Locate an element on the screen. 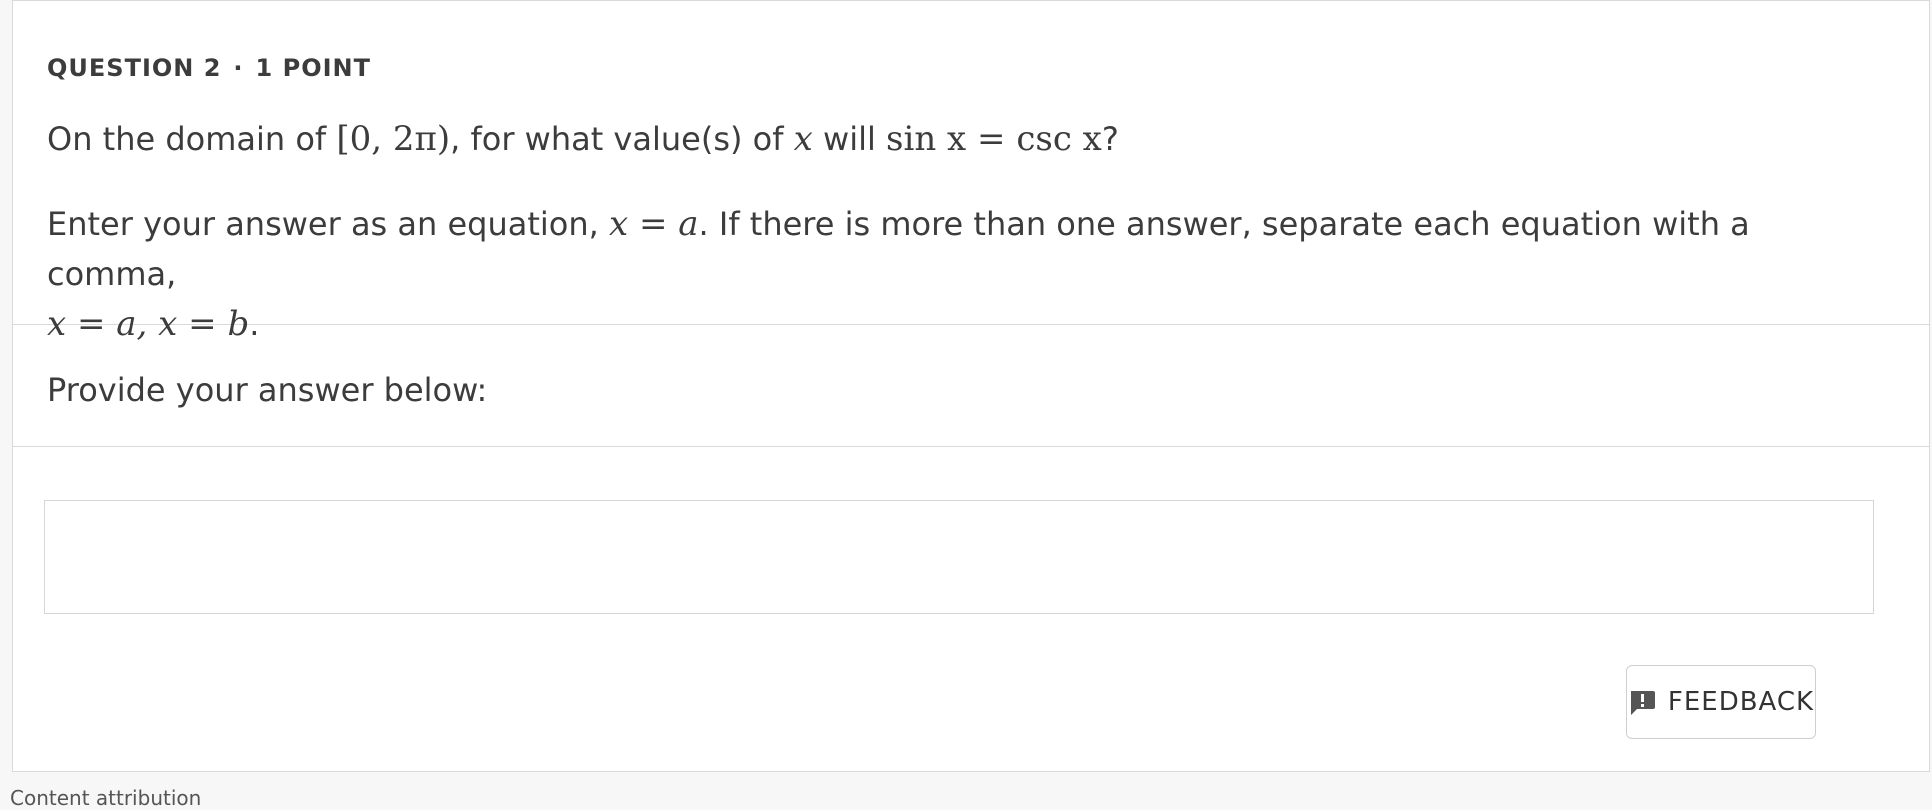 The image size is (1932, 810). instruction-prefix: Enter your answer as an equation, is located at coordinates (328, 224).